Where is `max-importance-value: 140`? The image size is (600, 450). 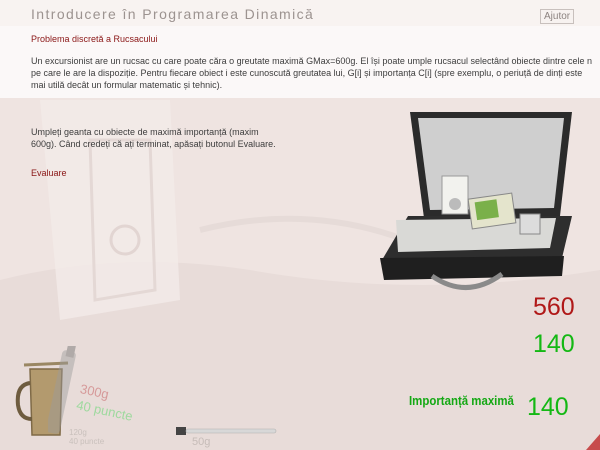
max-importance-value: 140 is located at coordinates (548, 407).